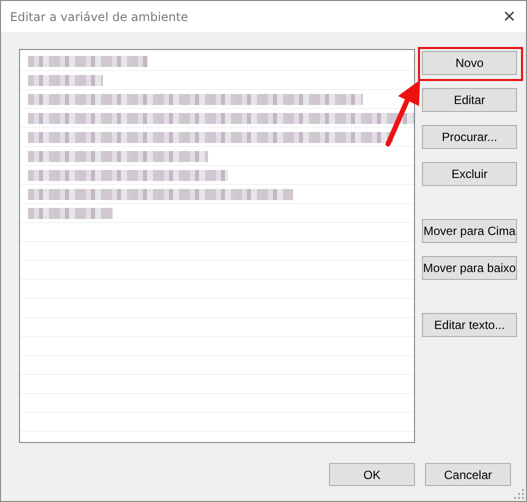 Image resolution: width=527 pixels, height=502 pixels. Describe the element at coordinates (519, 494) in the screenshot. I see `resize-grip-icon` at that location.